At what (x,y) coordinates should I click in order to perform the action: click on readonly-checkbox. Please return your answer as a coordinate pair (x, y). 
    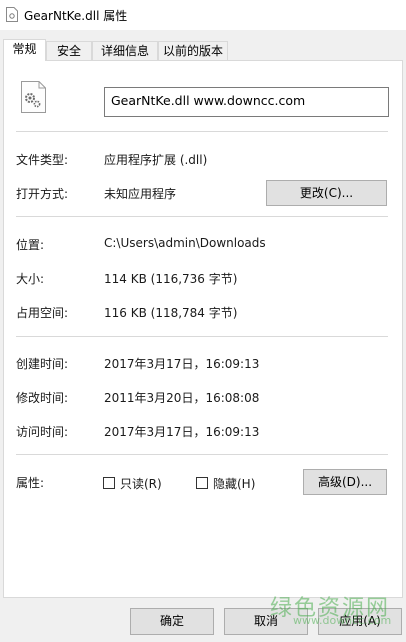
    Looking at the image, I should click on (109, 483).